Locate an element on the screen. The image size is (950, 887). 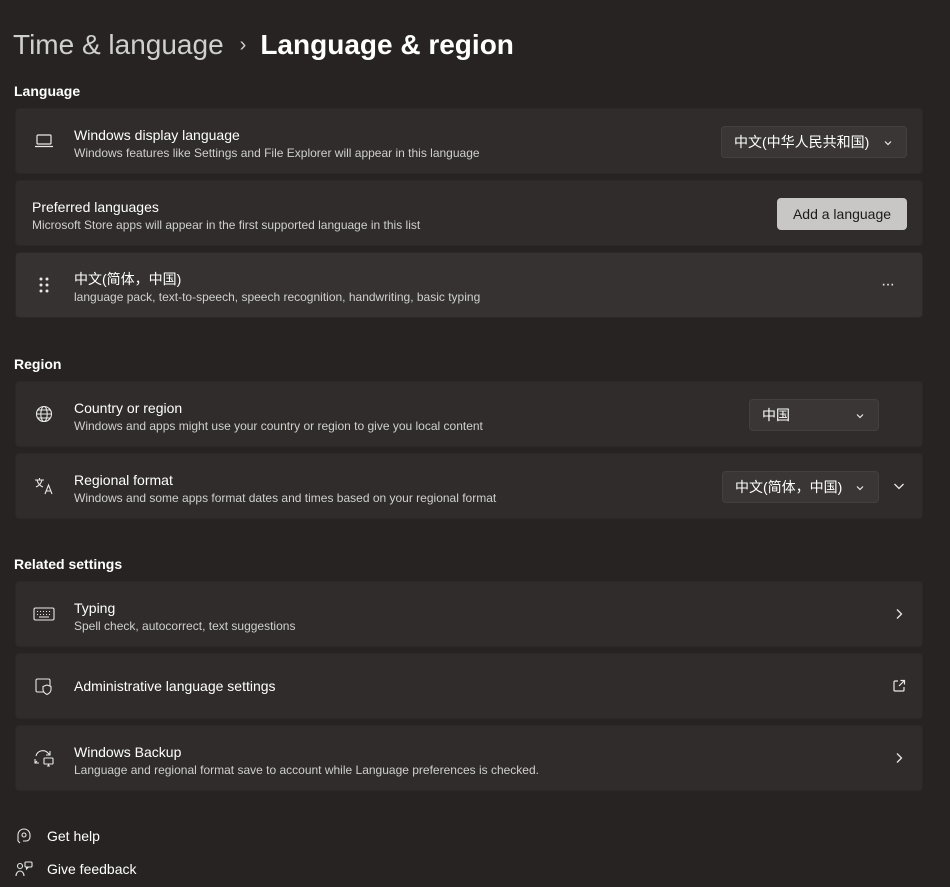
regional-format-title: Regional format is located at coordinates (123, 480).